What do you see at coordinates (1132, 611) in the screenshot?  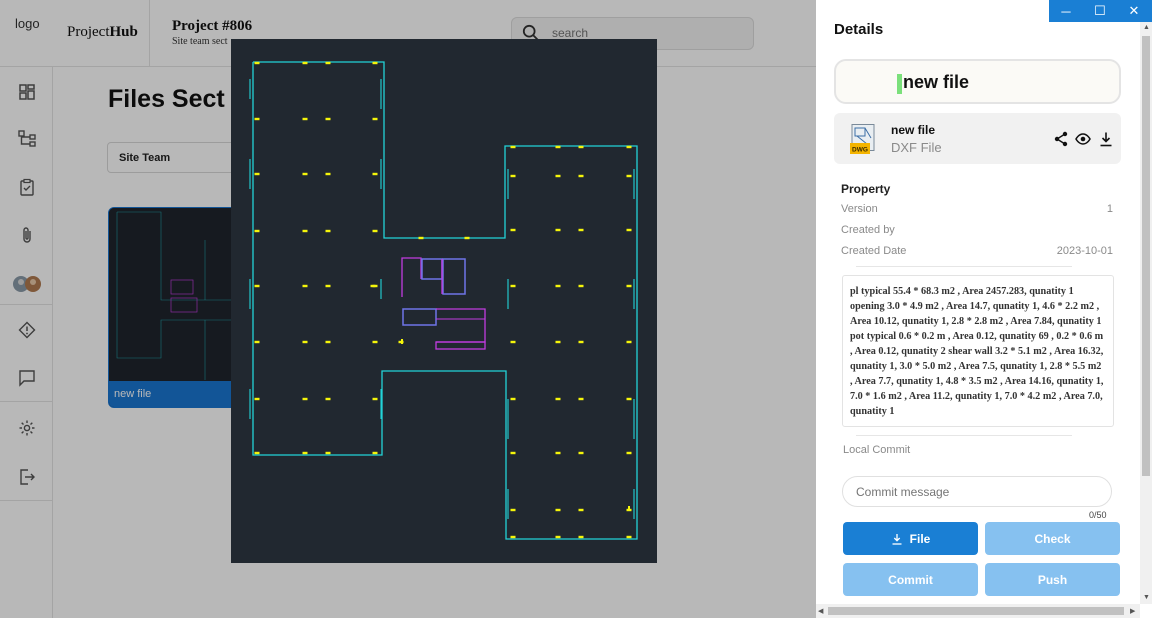 I see `scroll-right-arrow: ▶` at bounding box center [1132, 611].